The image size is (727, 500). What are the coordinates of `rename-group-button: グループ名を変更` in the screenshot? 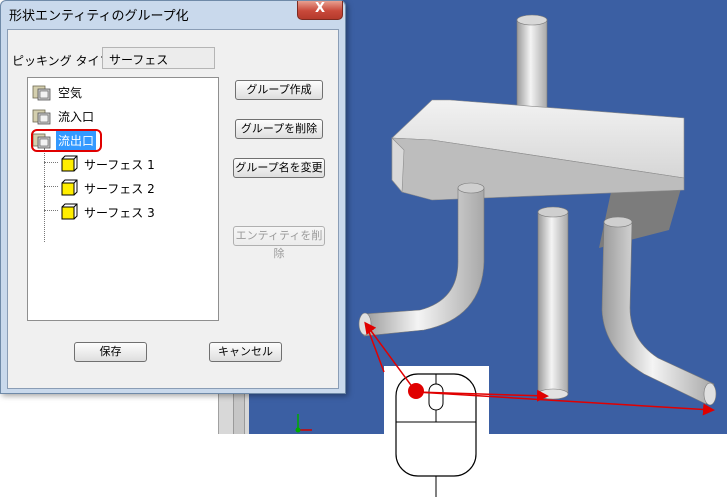 It's located at (279, 168).